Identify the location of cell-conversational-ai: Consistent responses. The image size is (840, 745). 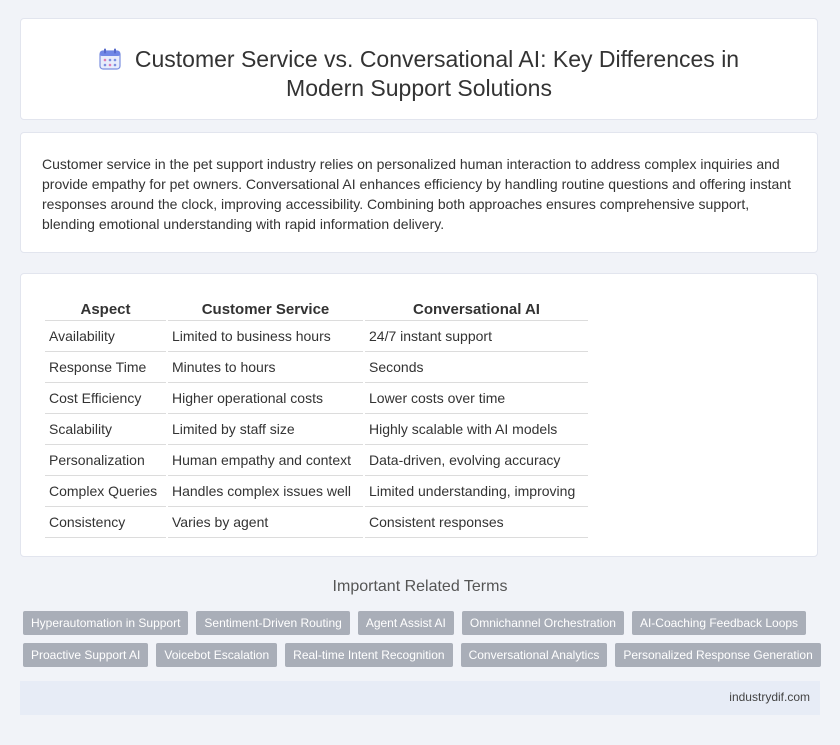
(476, 522).